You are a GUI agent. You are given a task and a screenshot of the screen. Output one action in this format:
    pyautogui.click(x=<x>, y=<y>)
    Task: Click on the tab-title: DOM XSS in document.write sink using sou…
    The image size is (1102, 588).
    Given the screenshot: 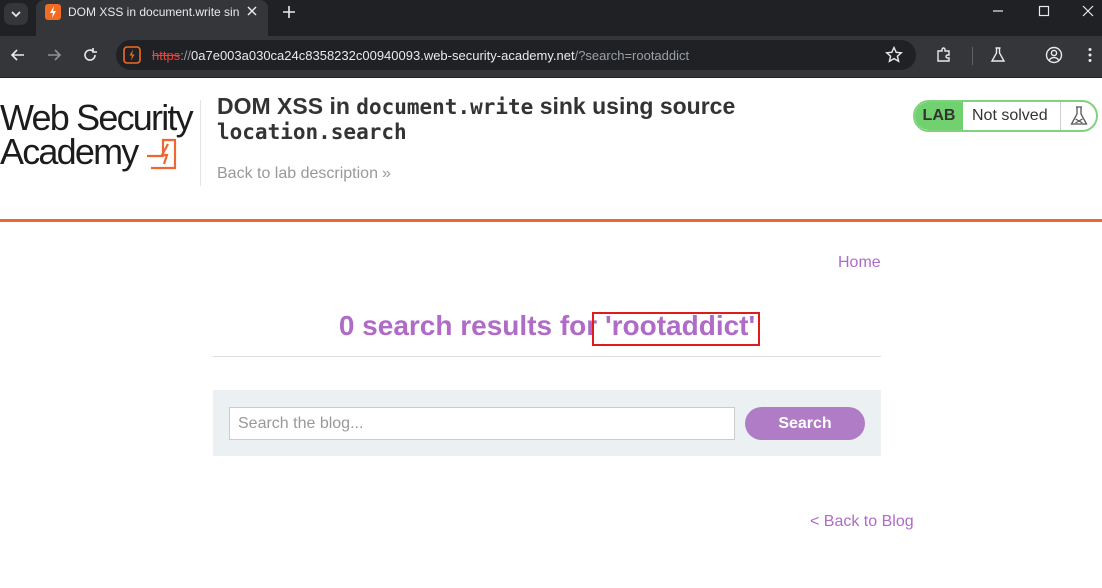 What is the action you would take?
    pyautogui.click(x=154, y=12)
    